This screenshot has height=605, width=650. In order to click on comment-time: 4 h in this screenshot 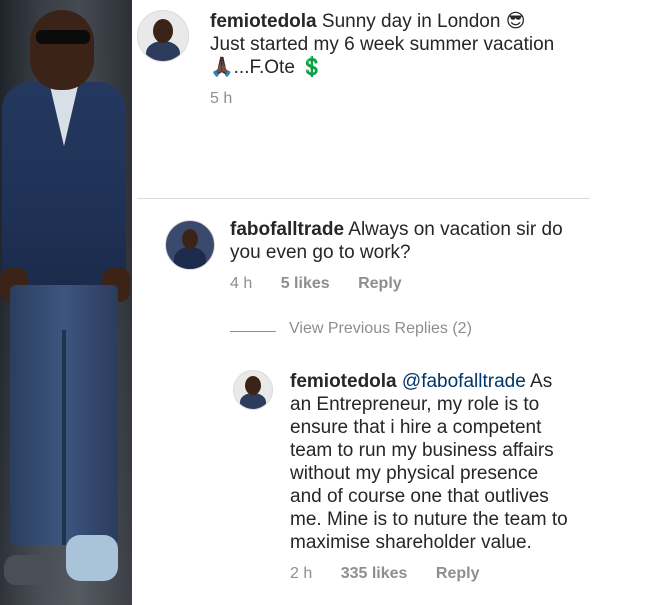, I will do `click(241, 283)`.